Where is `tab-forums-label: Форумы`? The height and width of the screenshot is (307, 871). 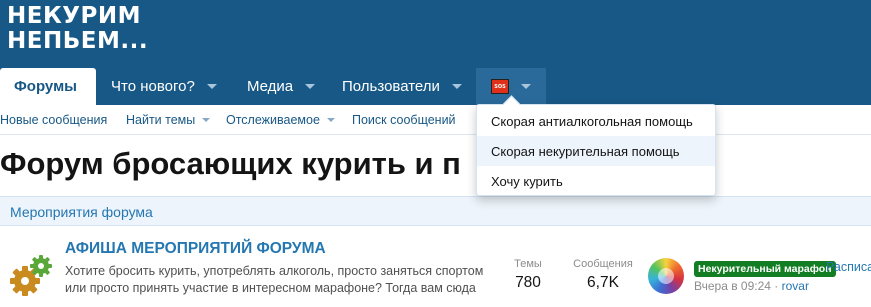 tab-forums-label: Форумы is located at coordinates (45, 86).